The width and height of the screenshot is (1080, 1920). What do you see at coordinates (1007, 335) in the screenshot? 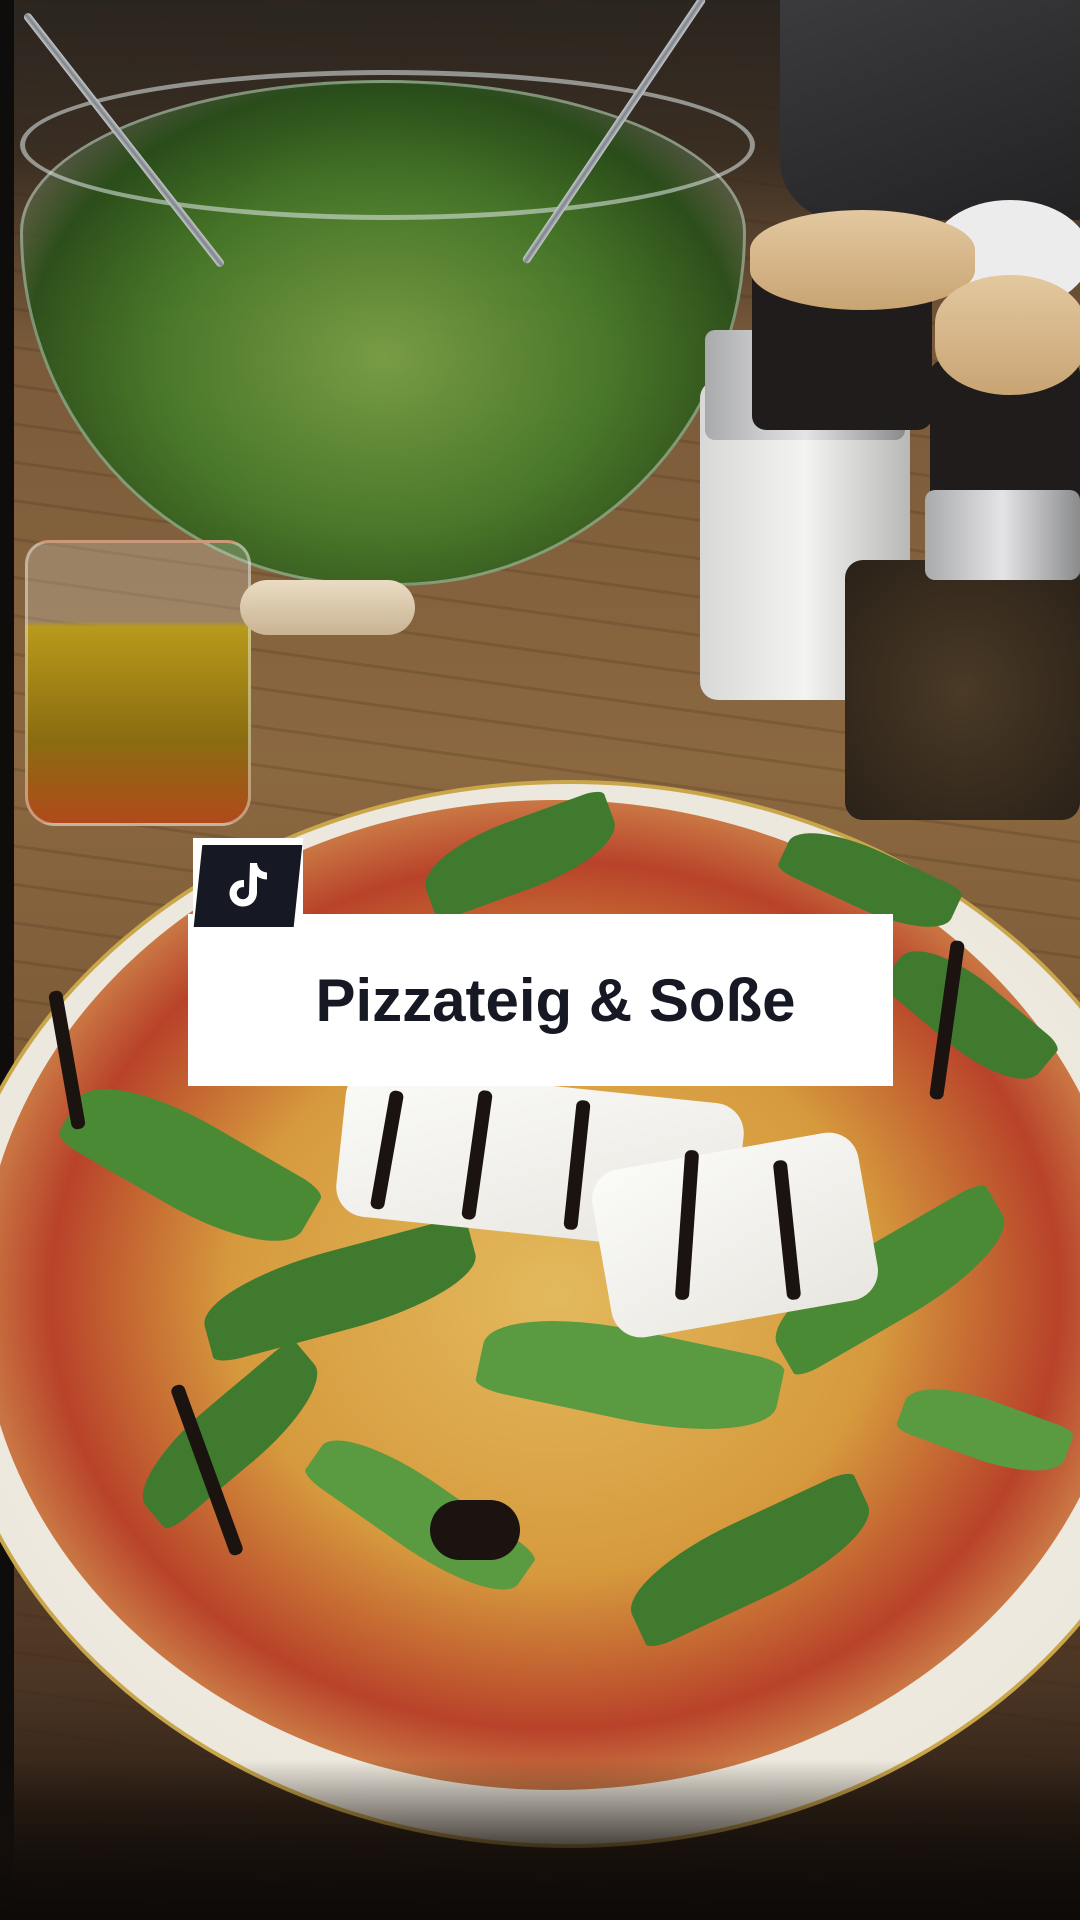
I see `pepper-grinder-lid` at bounding box center [1007, 335].